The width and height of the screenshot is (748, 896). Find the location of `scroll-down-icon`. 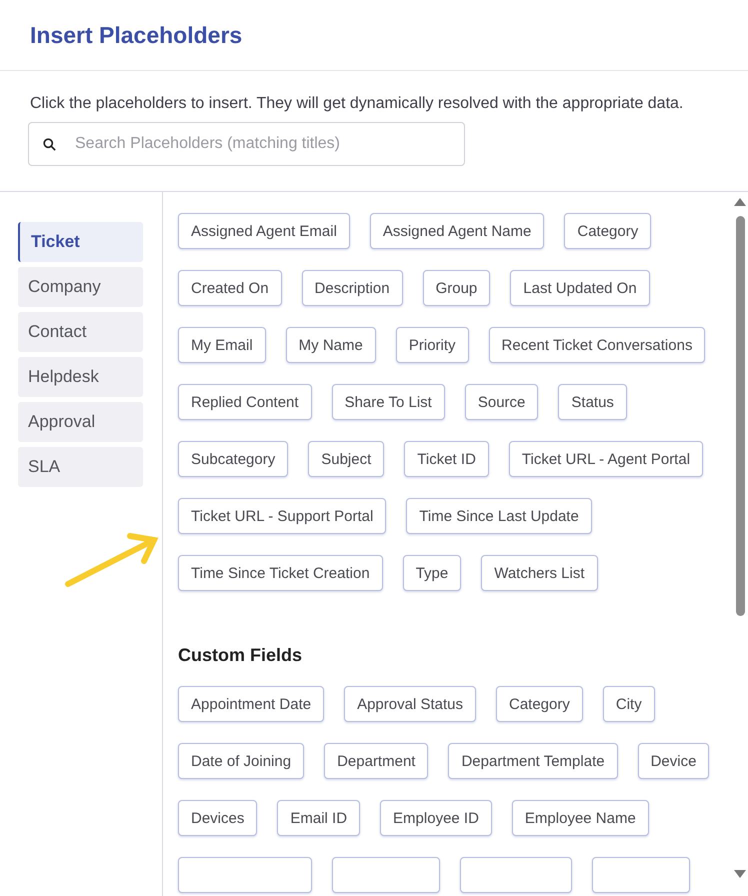

scroll-down-icon is located at coordinates (740, 874).